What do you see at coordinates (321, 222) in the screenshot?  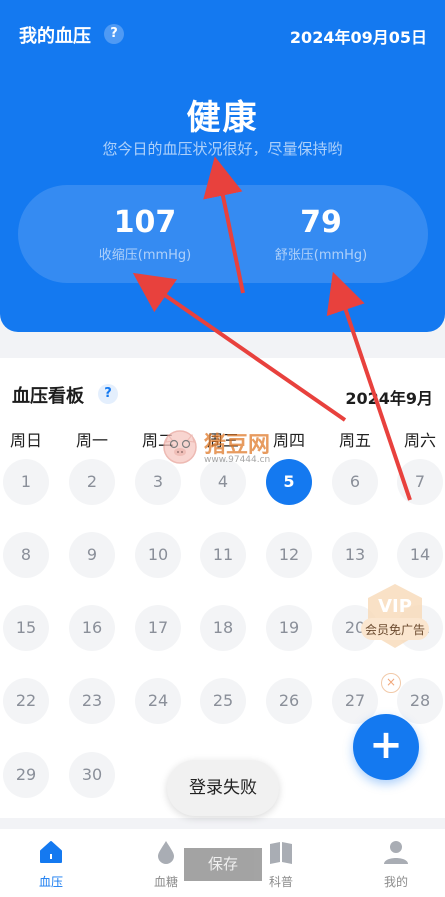 I see `diastolic-value: 79` at bounding box center [321, 222].